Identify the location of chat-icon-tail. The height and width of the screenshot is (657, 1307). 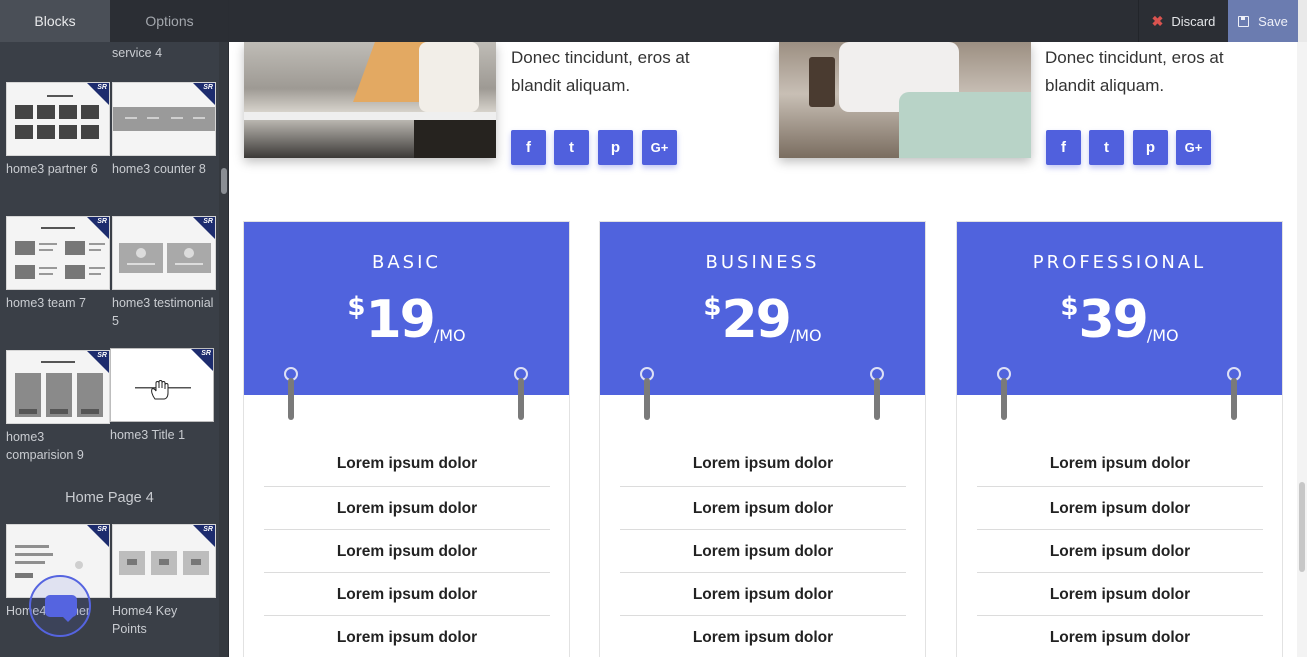
(68, 618).